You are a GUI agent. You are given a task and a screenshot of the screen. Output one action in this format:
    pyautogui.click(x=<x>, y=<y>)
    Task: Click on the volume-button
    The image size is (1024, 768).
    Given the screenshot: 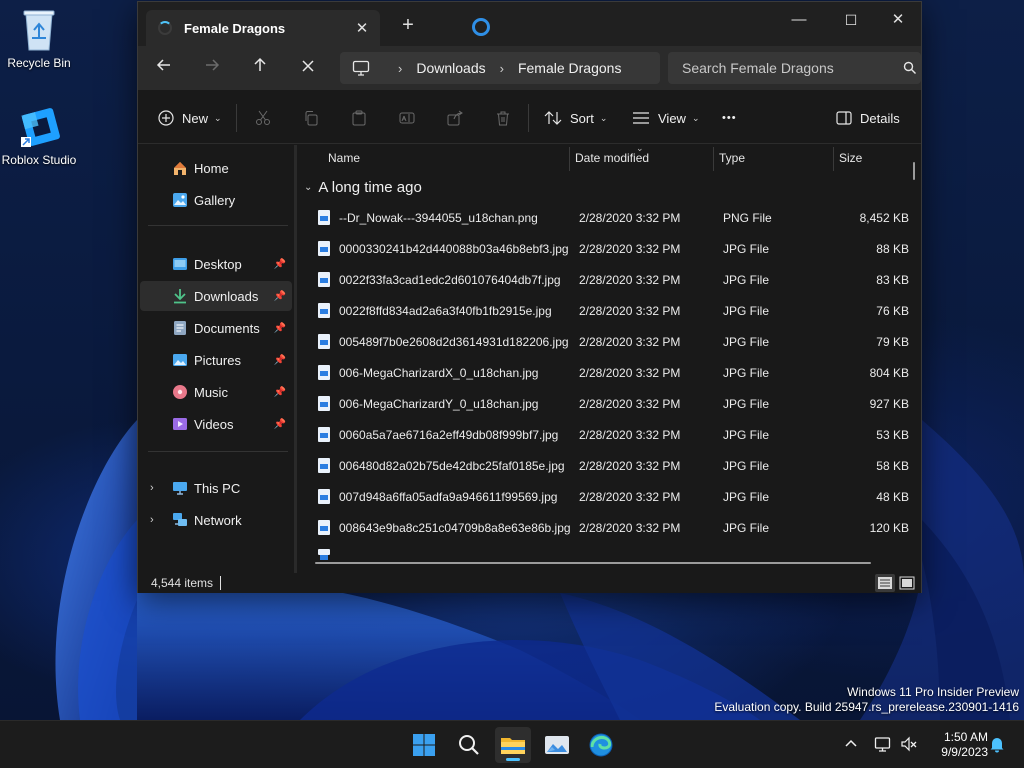 What is the action you would take?
    pyautogui.click(x=909, y=744)
    